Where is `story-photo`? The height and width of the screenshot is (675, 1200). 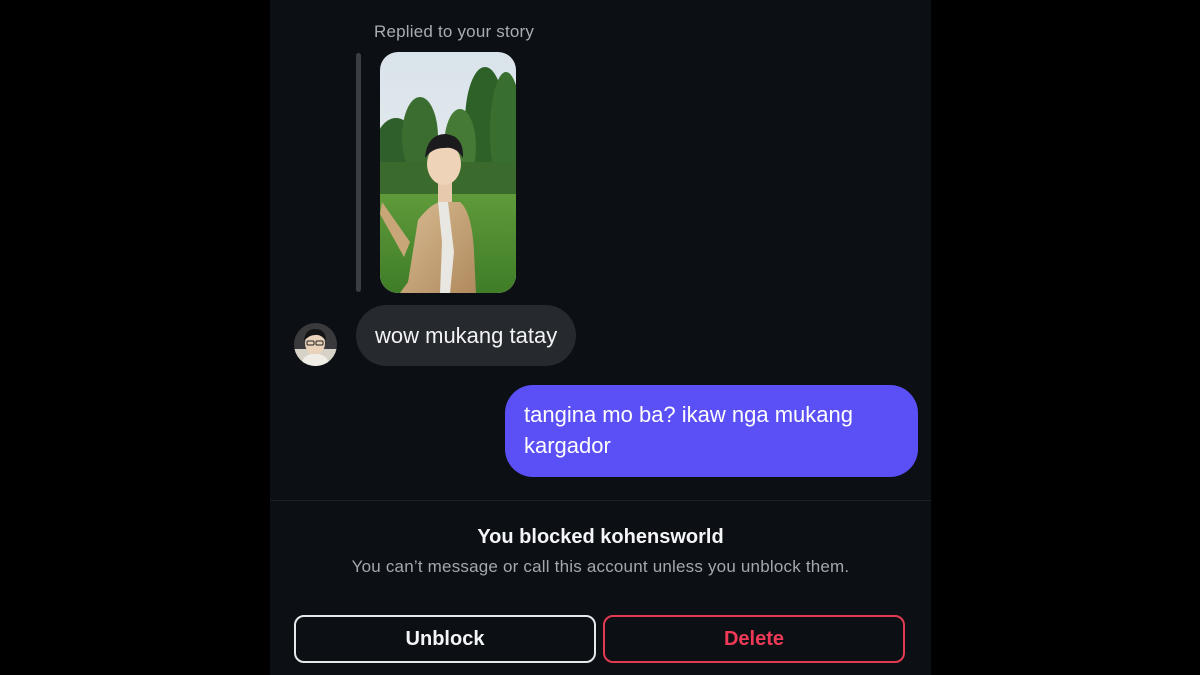 story-photo is located at coordinates (448, 172).